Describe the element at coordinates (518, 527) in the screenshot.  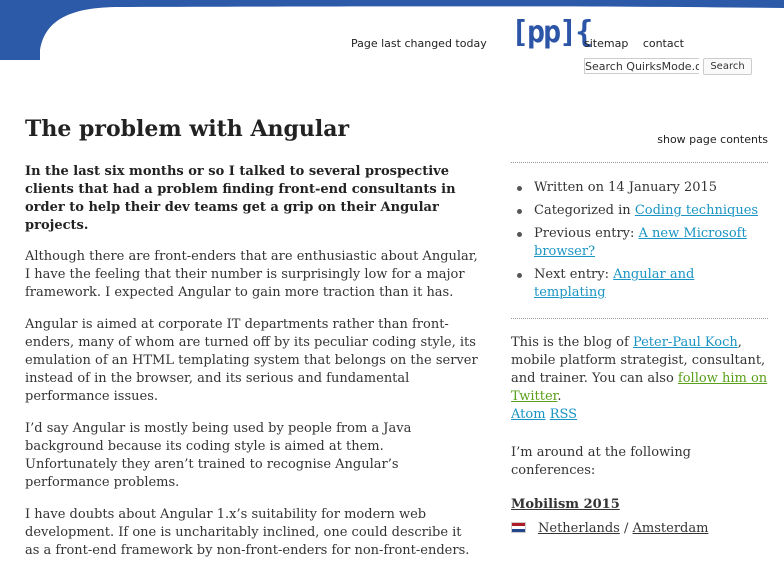
I see `netherlands-flag-icon` at that location.